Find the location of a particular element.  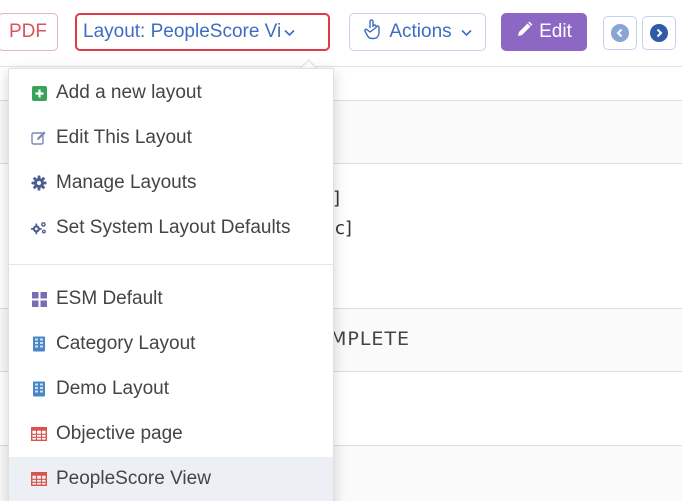

toolbar: PDF Layout: PeopleScore Vi Actions Edit is located at coordinates (341, 33).